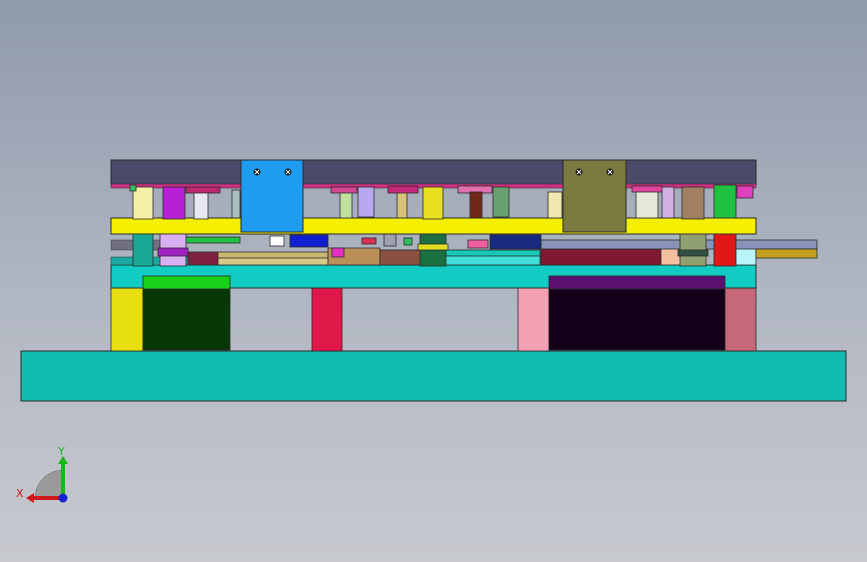  Describe the element at coordinates (366, 202) in the screenshot. I see `spring-lavender` at that location.